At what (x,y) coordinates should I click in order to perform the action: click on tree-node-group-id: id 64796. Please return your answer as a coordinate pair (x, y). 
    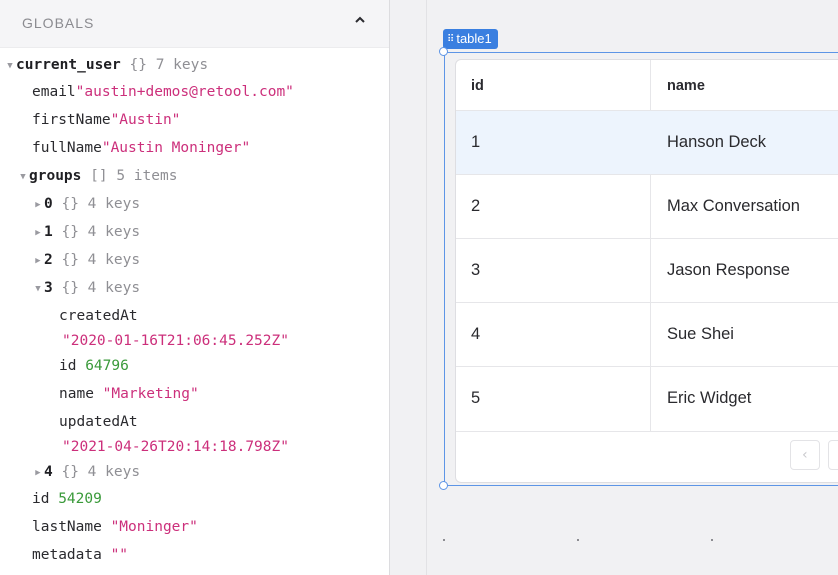
    Looking at the image, I should click on (94, 366).